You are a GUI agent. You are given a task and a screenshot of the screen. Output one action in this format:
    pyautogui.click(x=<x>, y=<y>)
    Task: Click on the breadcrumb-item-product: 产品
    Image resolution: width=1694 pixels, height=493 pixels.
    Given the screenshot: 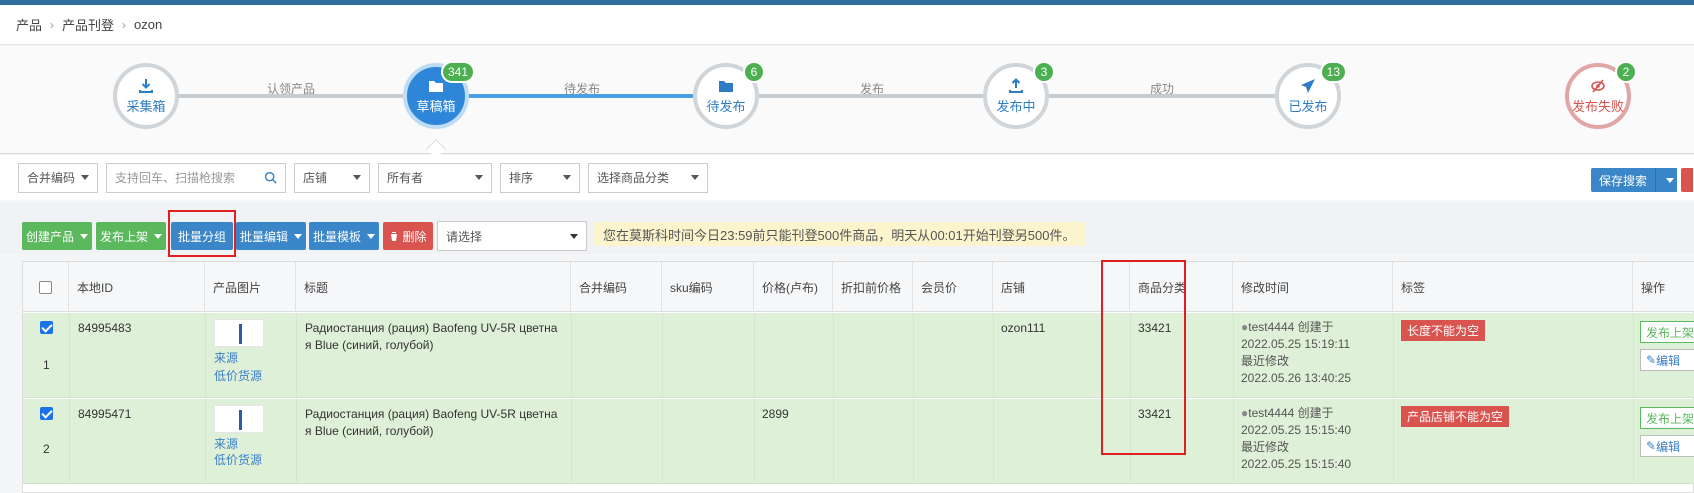 What is the action you would take?
    pyautogui.click(x=29, y=24)
    